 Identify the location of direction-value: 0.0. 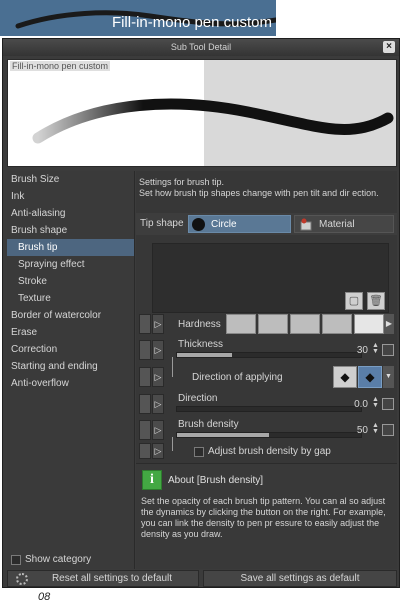
(356, 404).